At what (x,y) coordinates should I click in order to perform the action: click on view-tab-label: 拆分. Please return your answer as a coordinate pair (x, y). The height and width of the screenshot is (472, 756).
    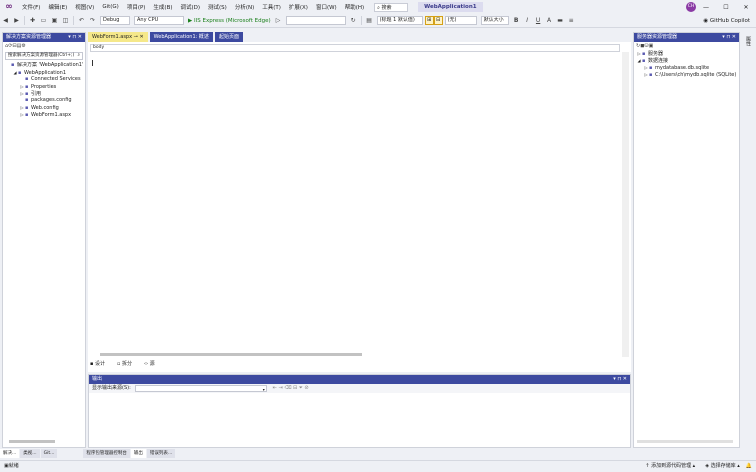
    Looking at the image, I should click on (126, 364).